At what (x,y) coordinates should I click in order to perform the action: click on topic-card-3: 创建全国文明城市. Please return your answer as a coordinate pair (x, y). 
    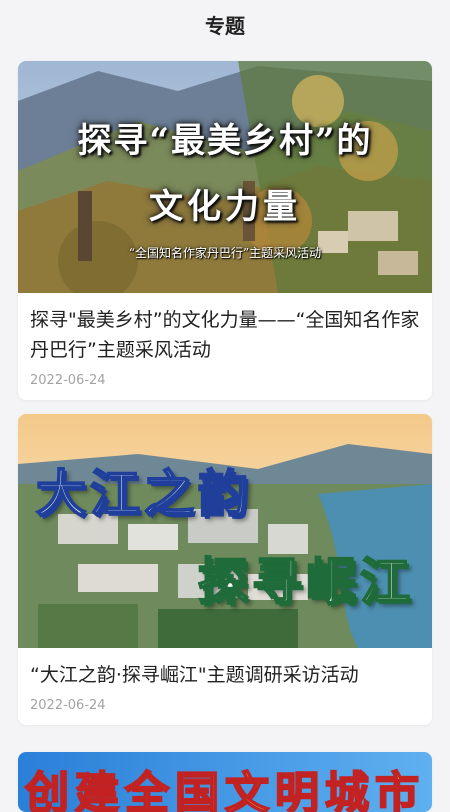
    Looking at the image, I should click on (225, 782).